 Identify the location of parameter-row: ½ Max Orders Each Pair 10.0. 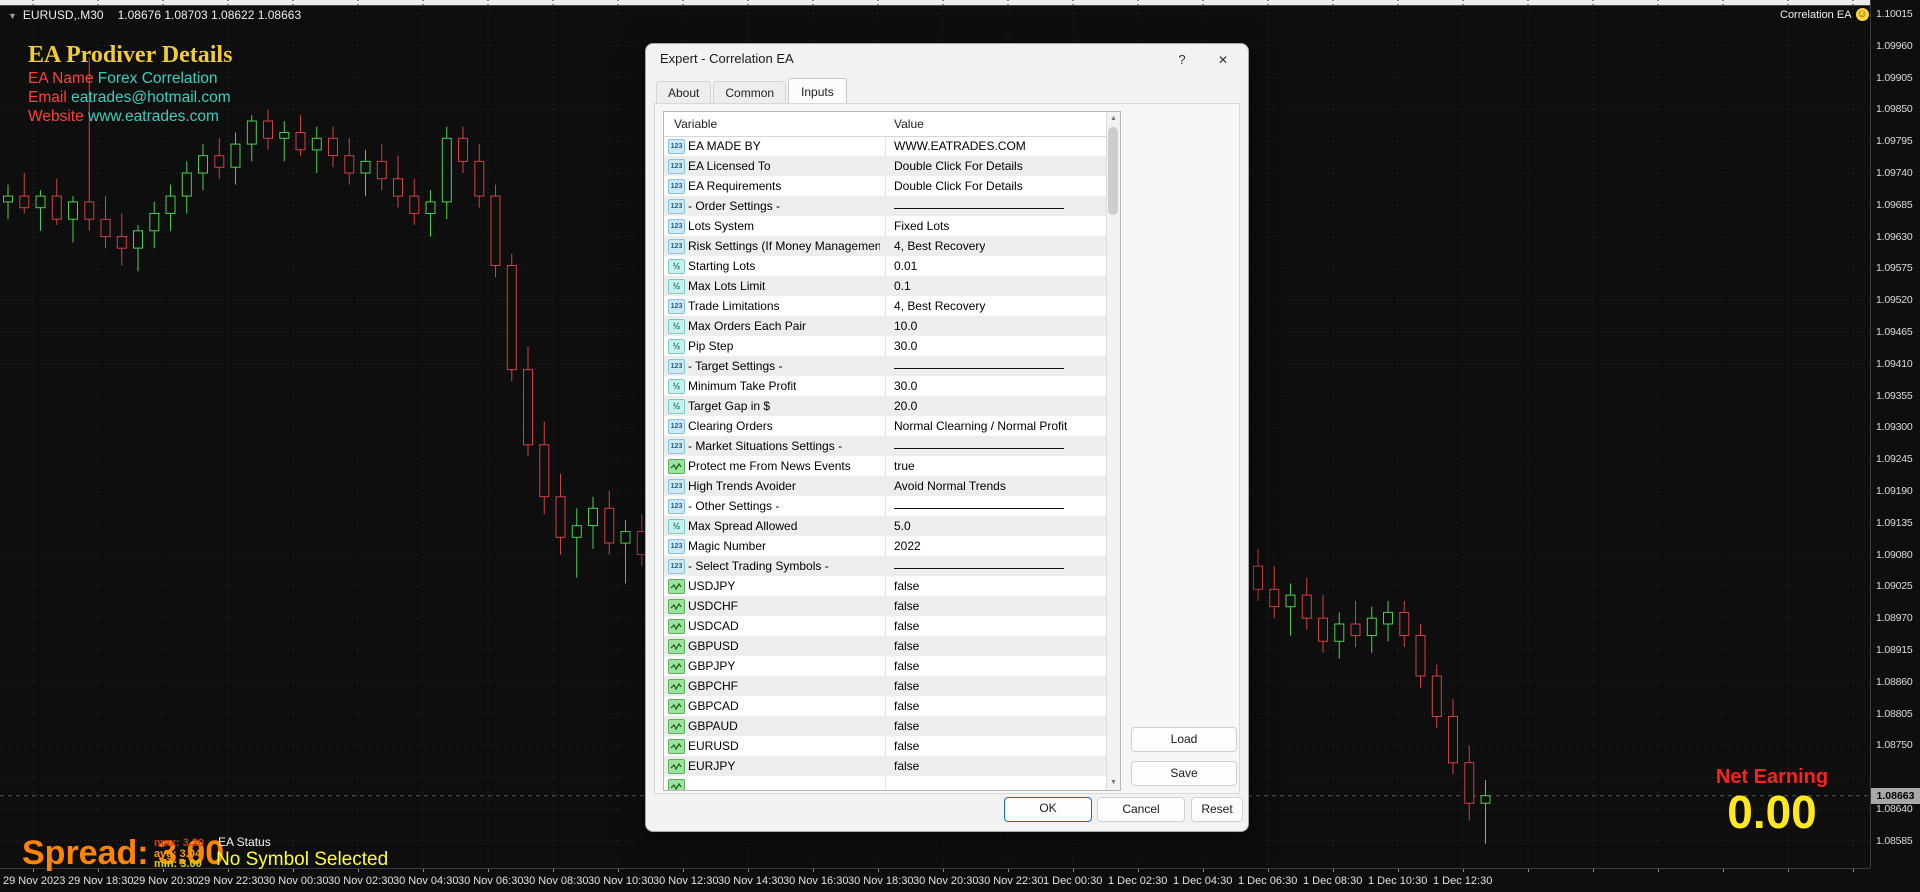
(885, 326).